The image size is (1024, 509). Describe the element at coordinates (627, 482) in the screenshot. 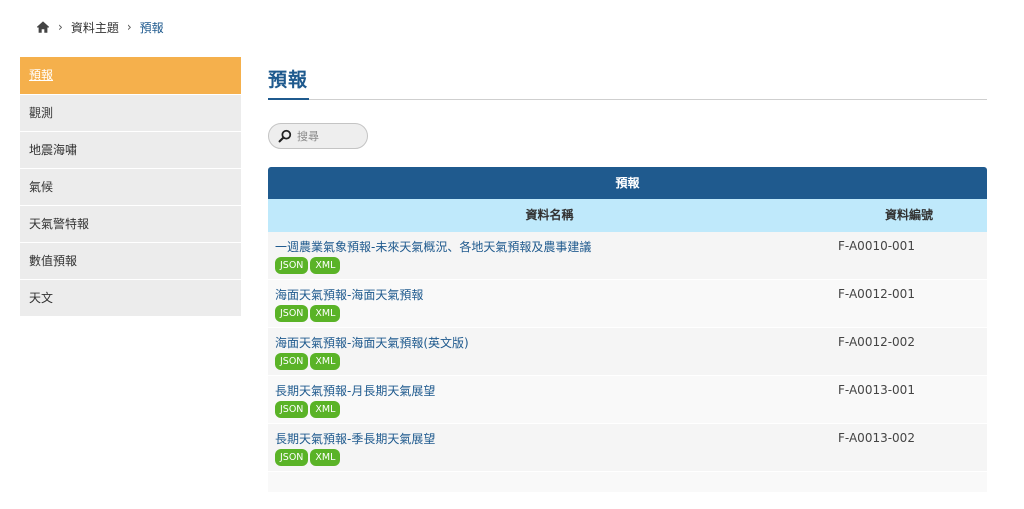

I see `table-footer-spacer` at that location.